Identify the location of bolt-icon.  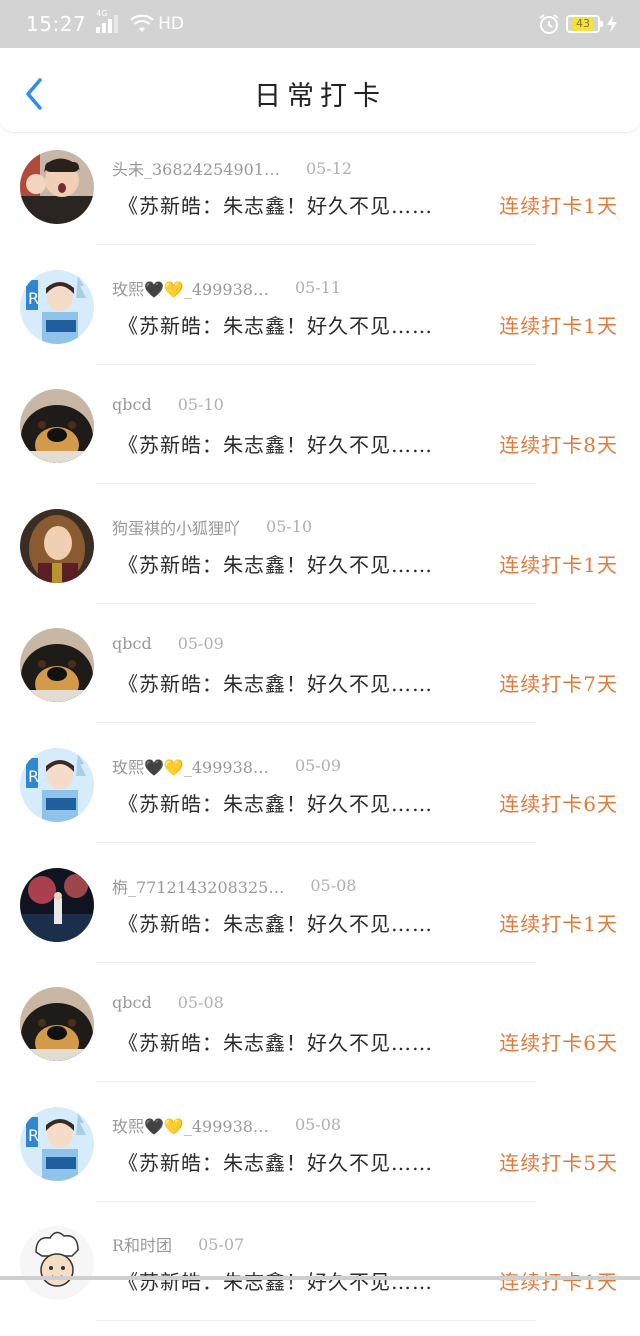
(612, 24).